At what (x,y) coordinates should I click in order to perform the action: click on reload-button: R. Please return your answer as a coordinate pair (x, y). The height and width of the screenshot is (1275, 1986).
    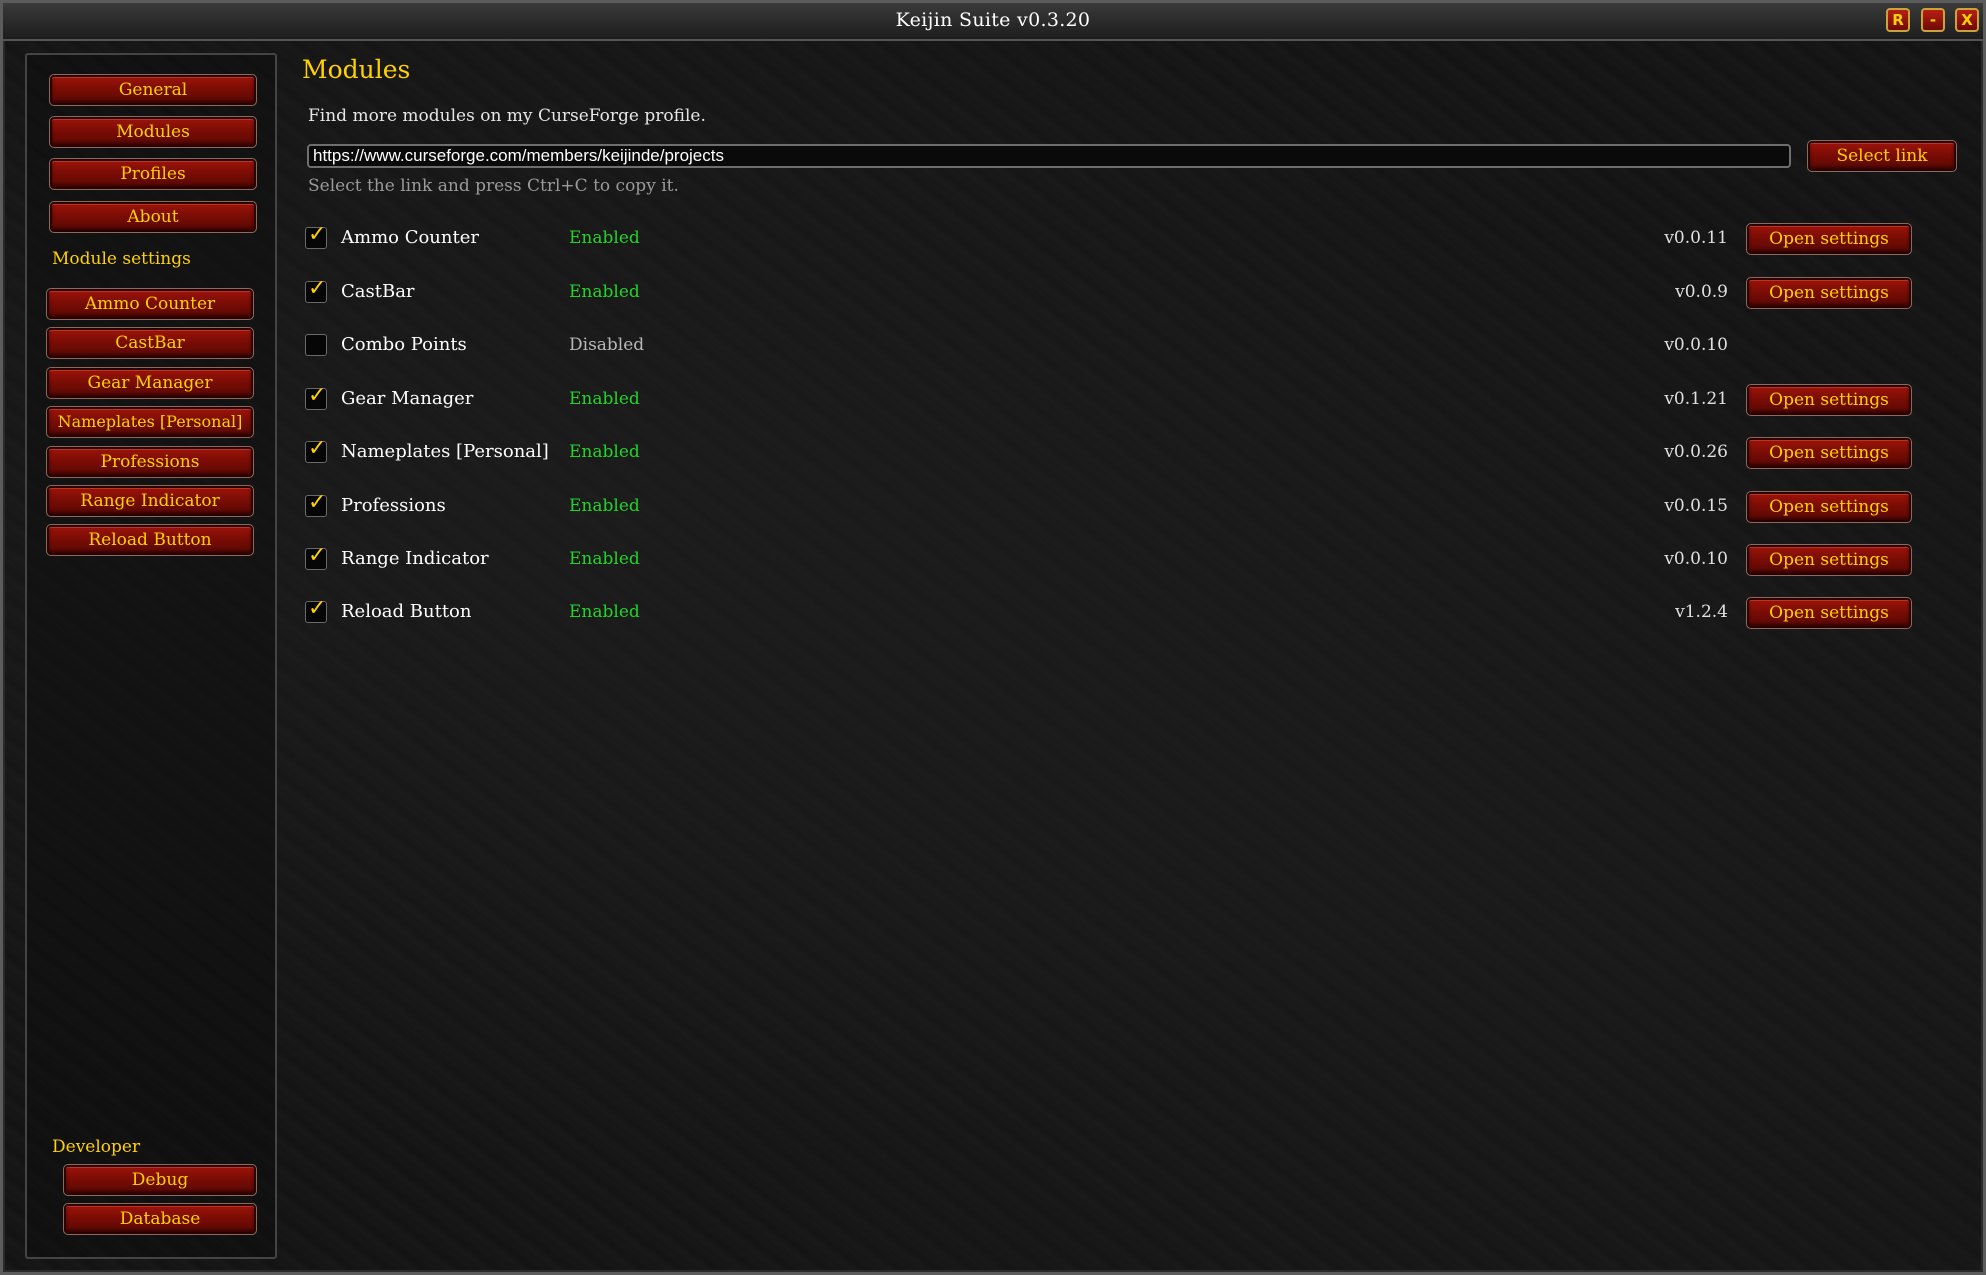
    Looking at the image, I should click on (1898, 20).